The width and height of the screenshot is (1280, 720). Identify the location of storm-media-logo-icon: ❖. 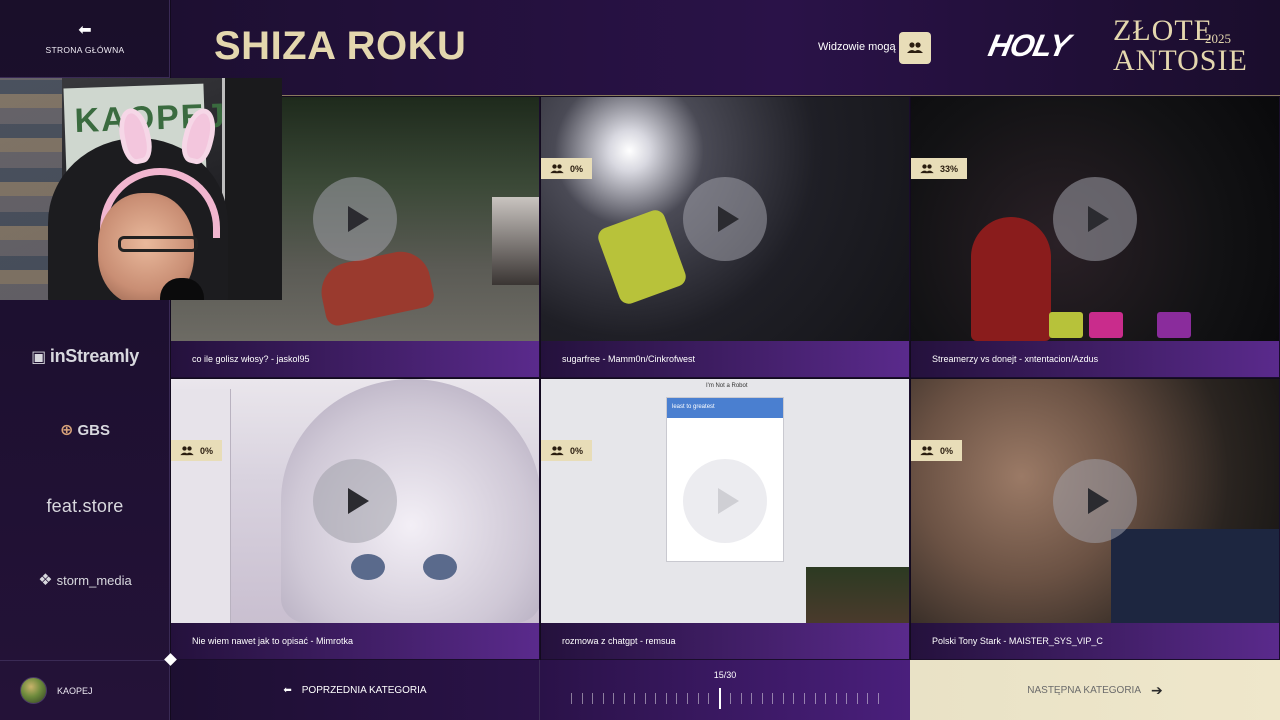
(45, 580).